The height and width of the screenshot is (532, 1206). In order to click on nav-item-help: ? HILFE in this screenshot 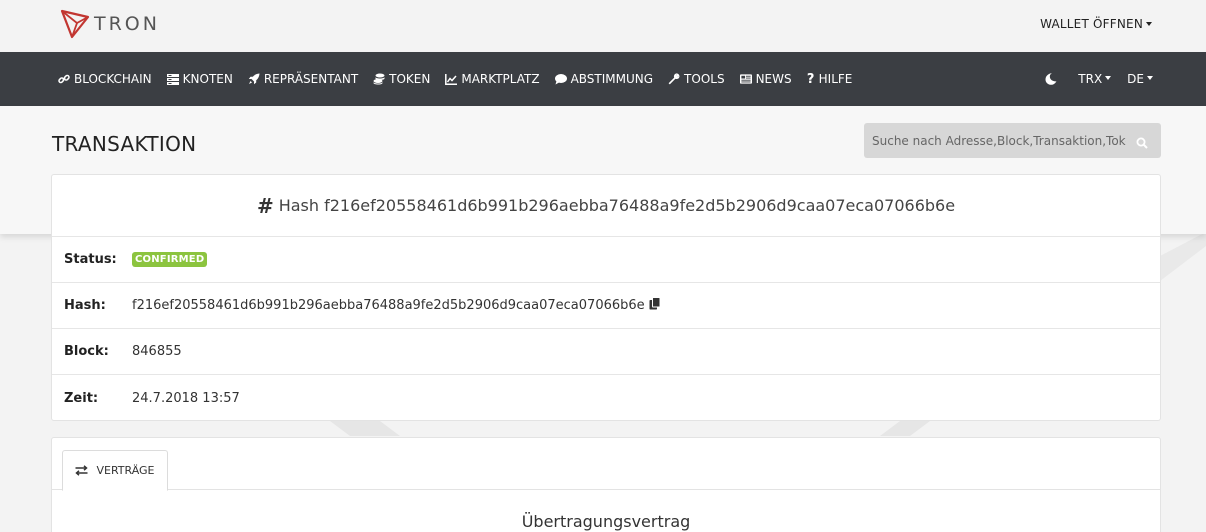, I will do `click(829, 79)`.